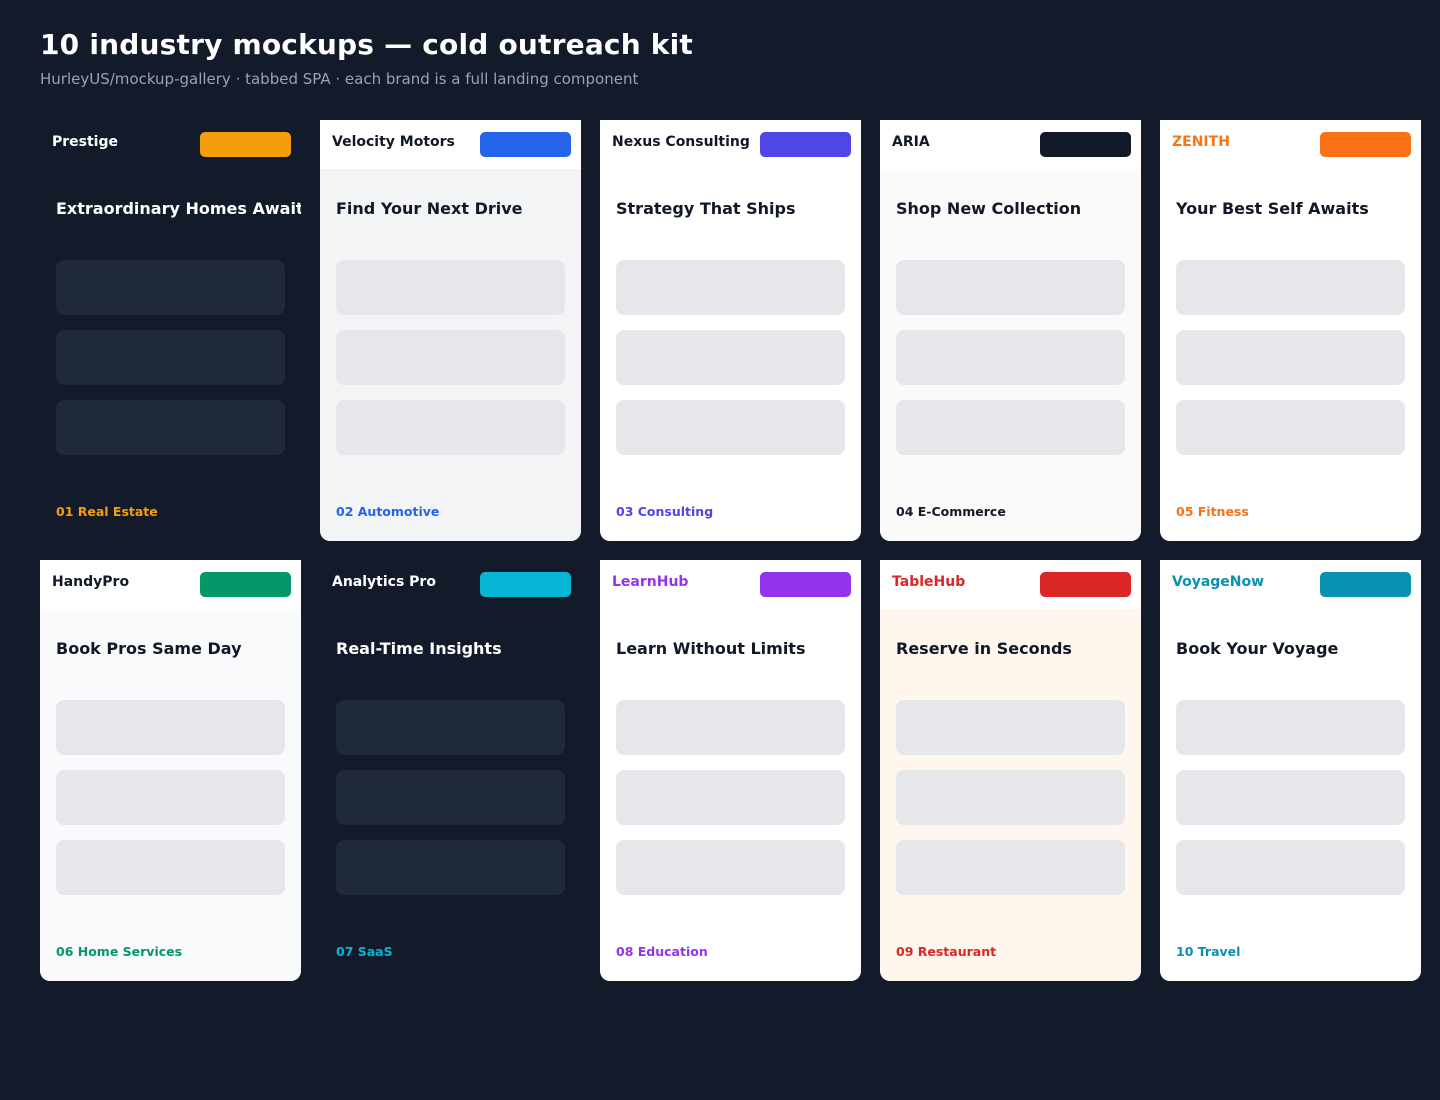 Image resolution: width=1440 pixels, height=1100 pixels. I want to click on hero-headline: Learn Without Limits, so click(711, 648).